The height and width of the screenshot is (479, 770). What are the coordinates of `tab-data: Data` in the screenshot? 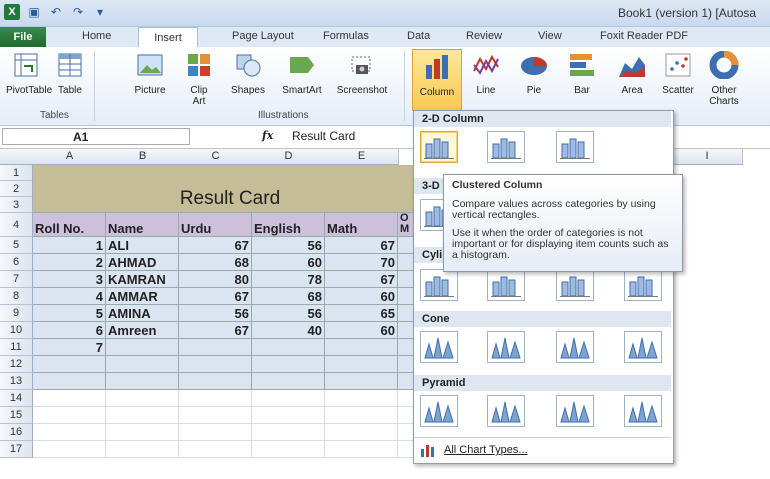 It's located at (418, 36).